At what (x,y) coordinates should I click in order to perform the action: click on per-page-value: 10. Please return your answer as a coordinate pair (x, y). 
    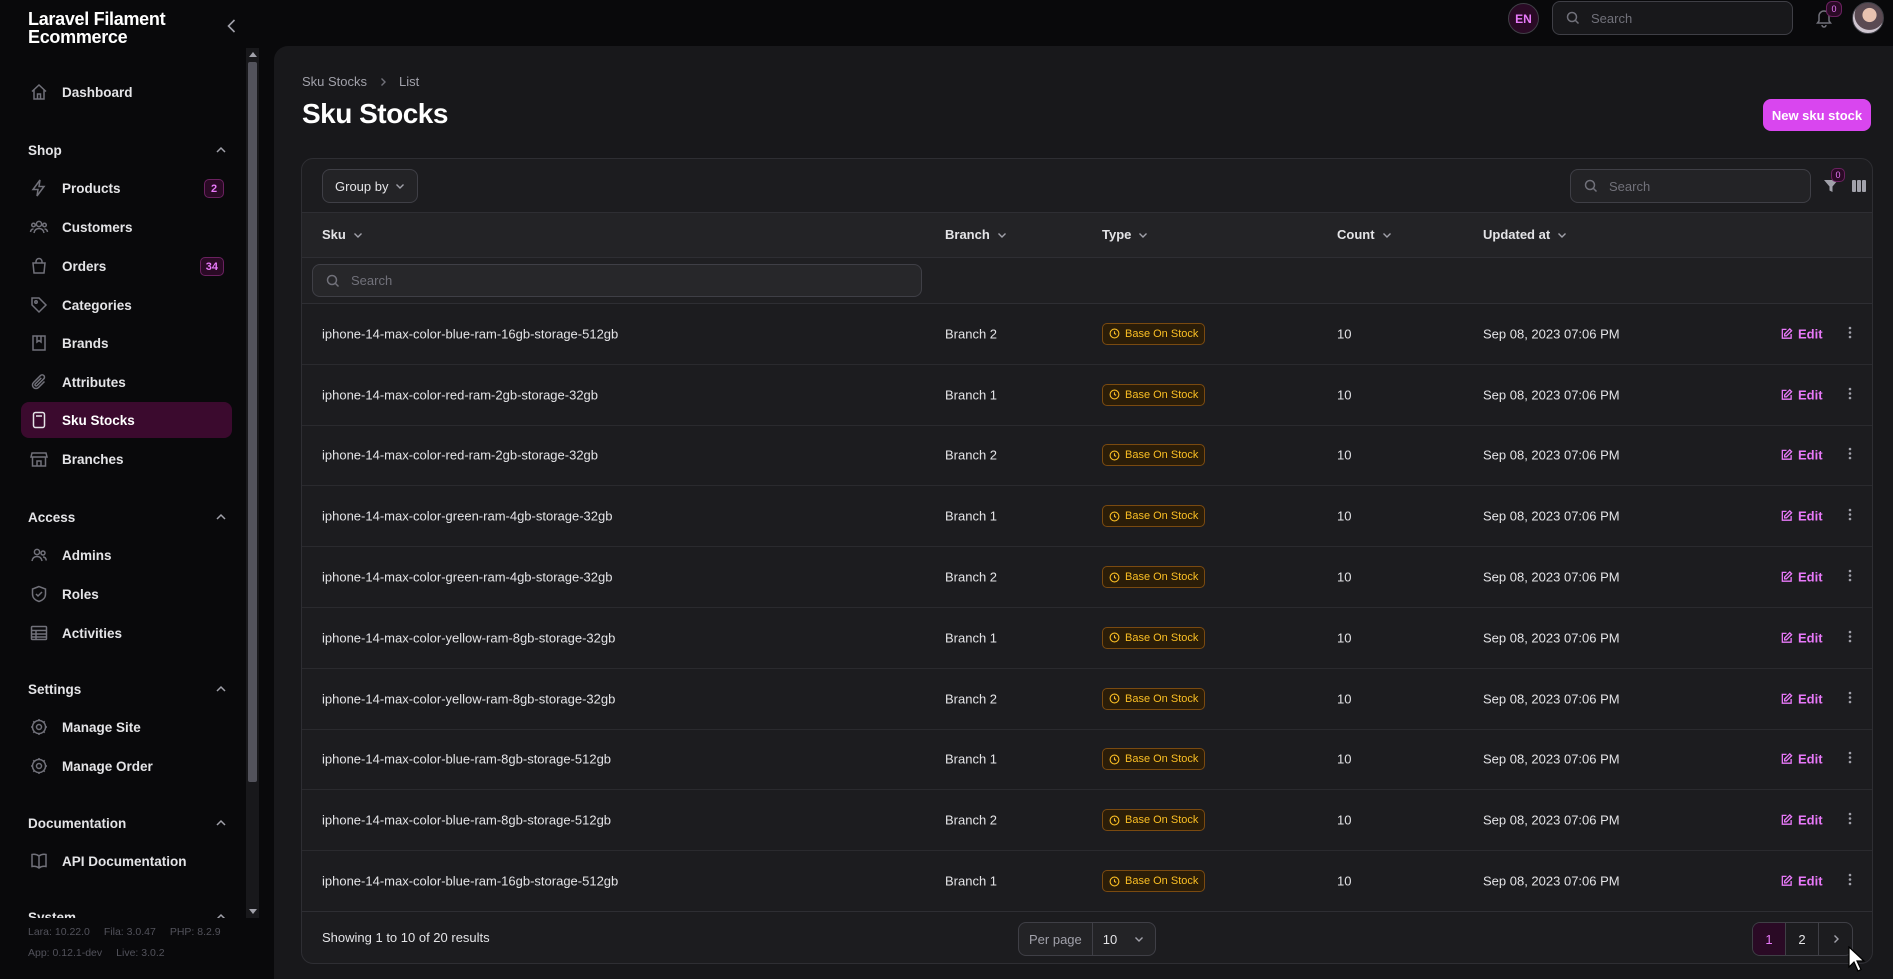
    Looking at the image, I should click on (1124, 939).